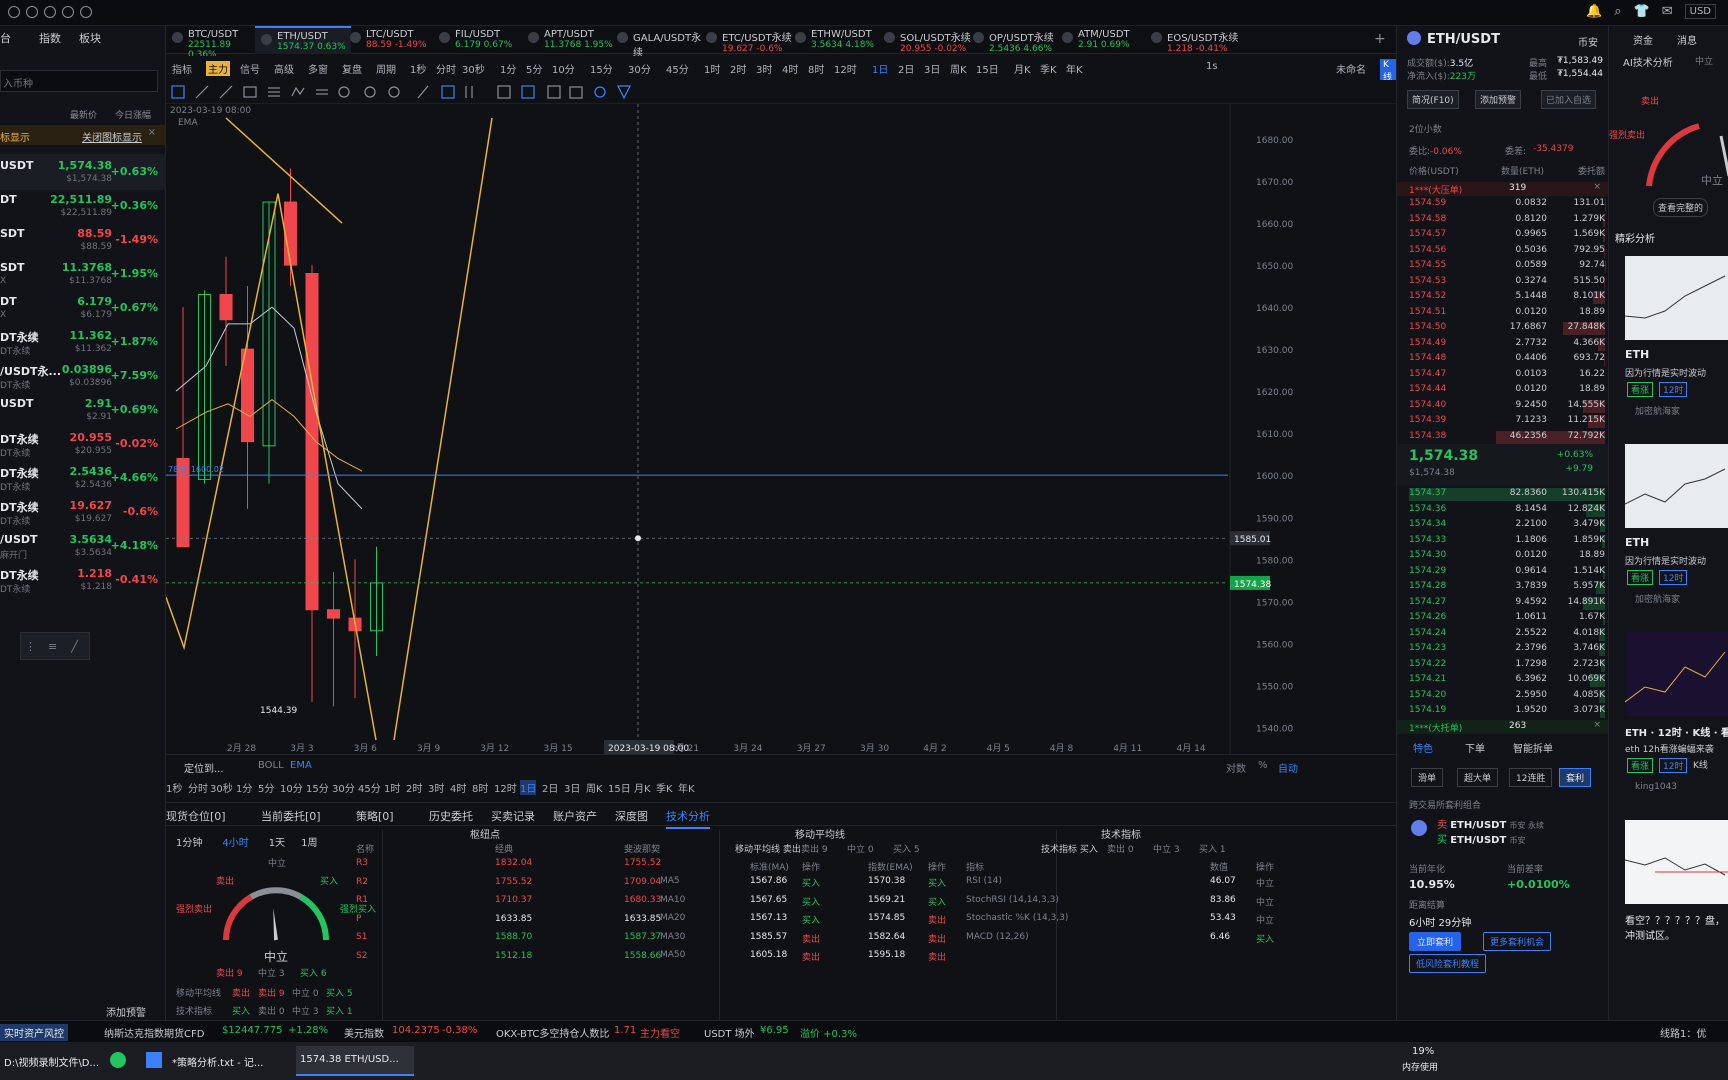  What do you see at coordinates (266, 787) in the screenshot?
I see `period-4: 5分` at bounding box center [266, 787].